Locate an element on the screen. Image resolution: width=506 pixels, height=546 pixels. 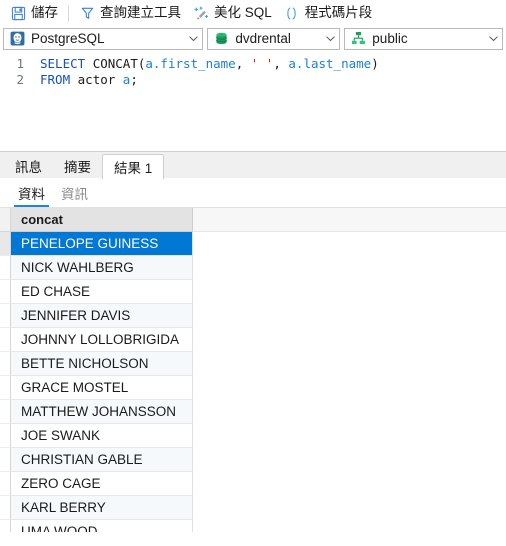
result-tab: 結果 1 is located at coordinates (133, 166).